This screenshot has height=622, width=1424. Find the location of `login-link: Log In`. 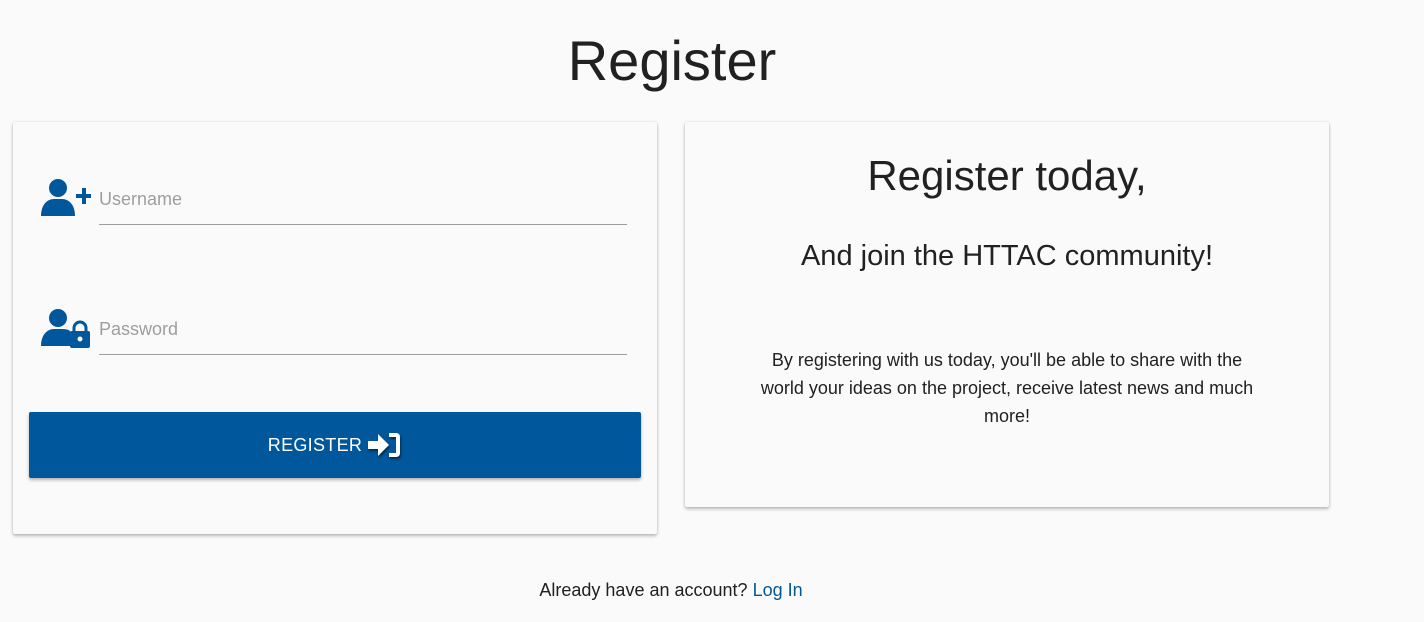

login-link: Log In is located at coordinates (778, 590).